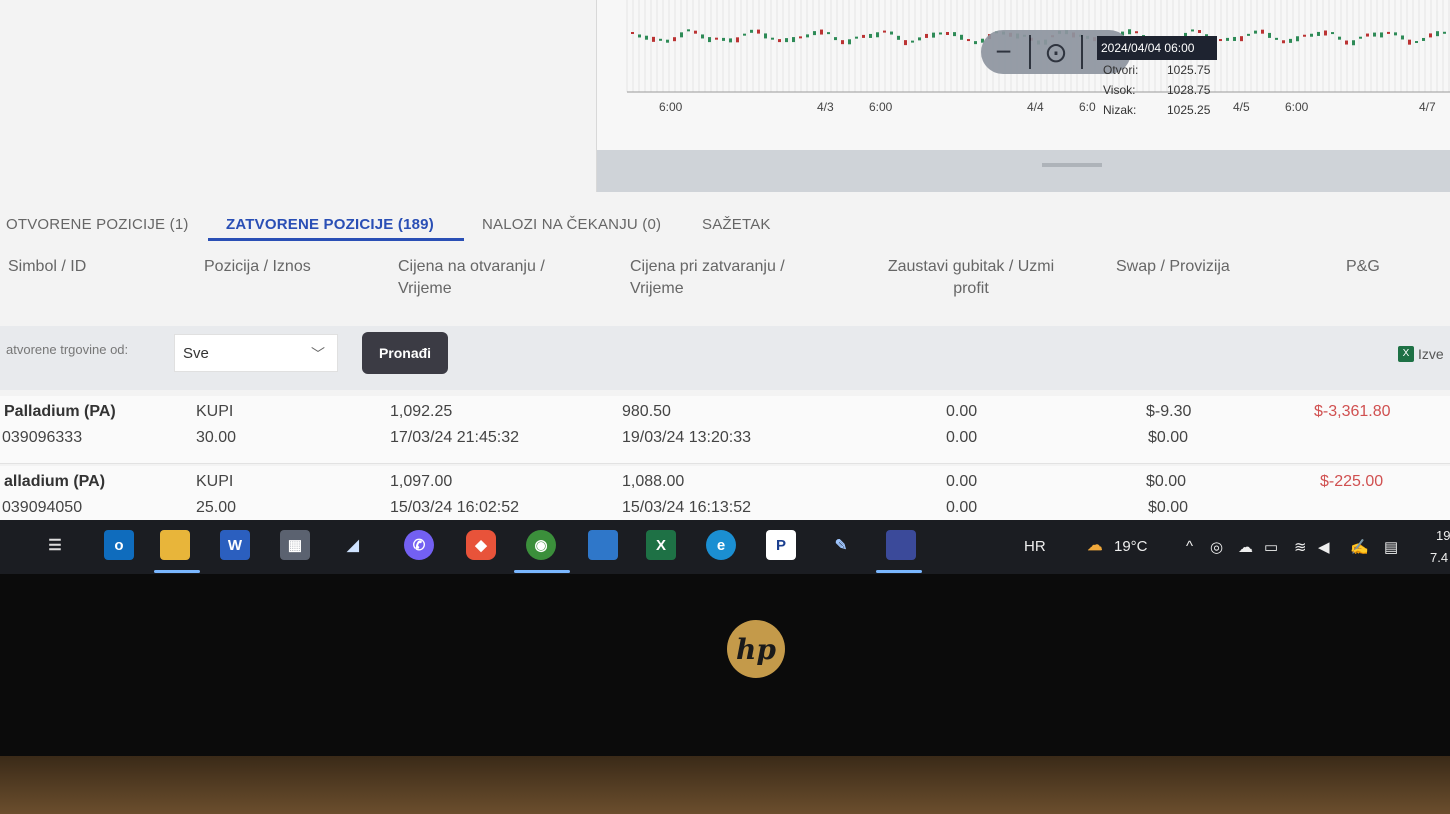 Image resolution: width=1450 pixels, height=814 pixels. Describe the element at coordinates (1035, 107) in the screenshot. I see `x-tick-label: 4/4` at that location.